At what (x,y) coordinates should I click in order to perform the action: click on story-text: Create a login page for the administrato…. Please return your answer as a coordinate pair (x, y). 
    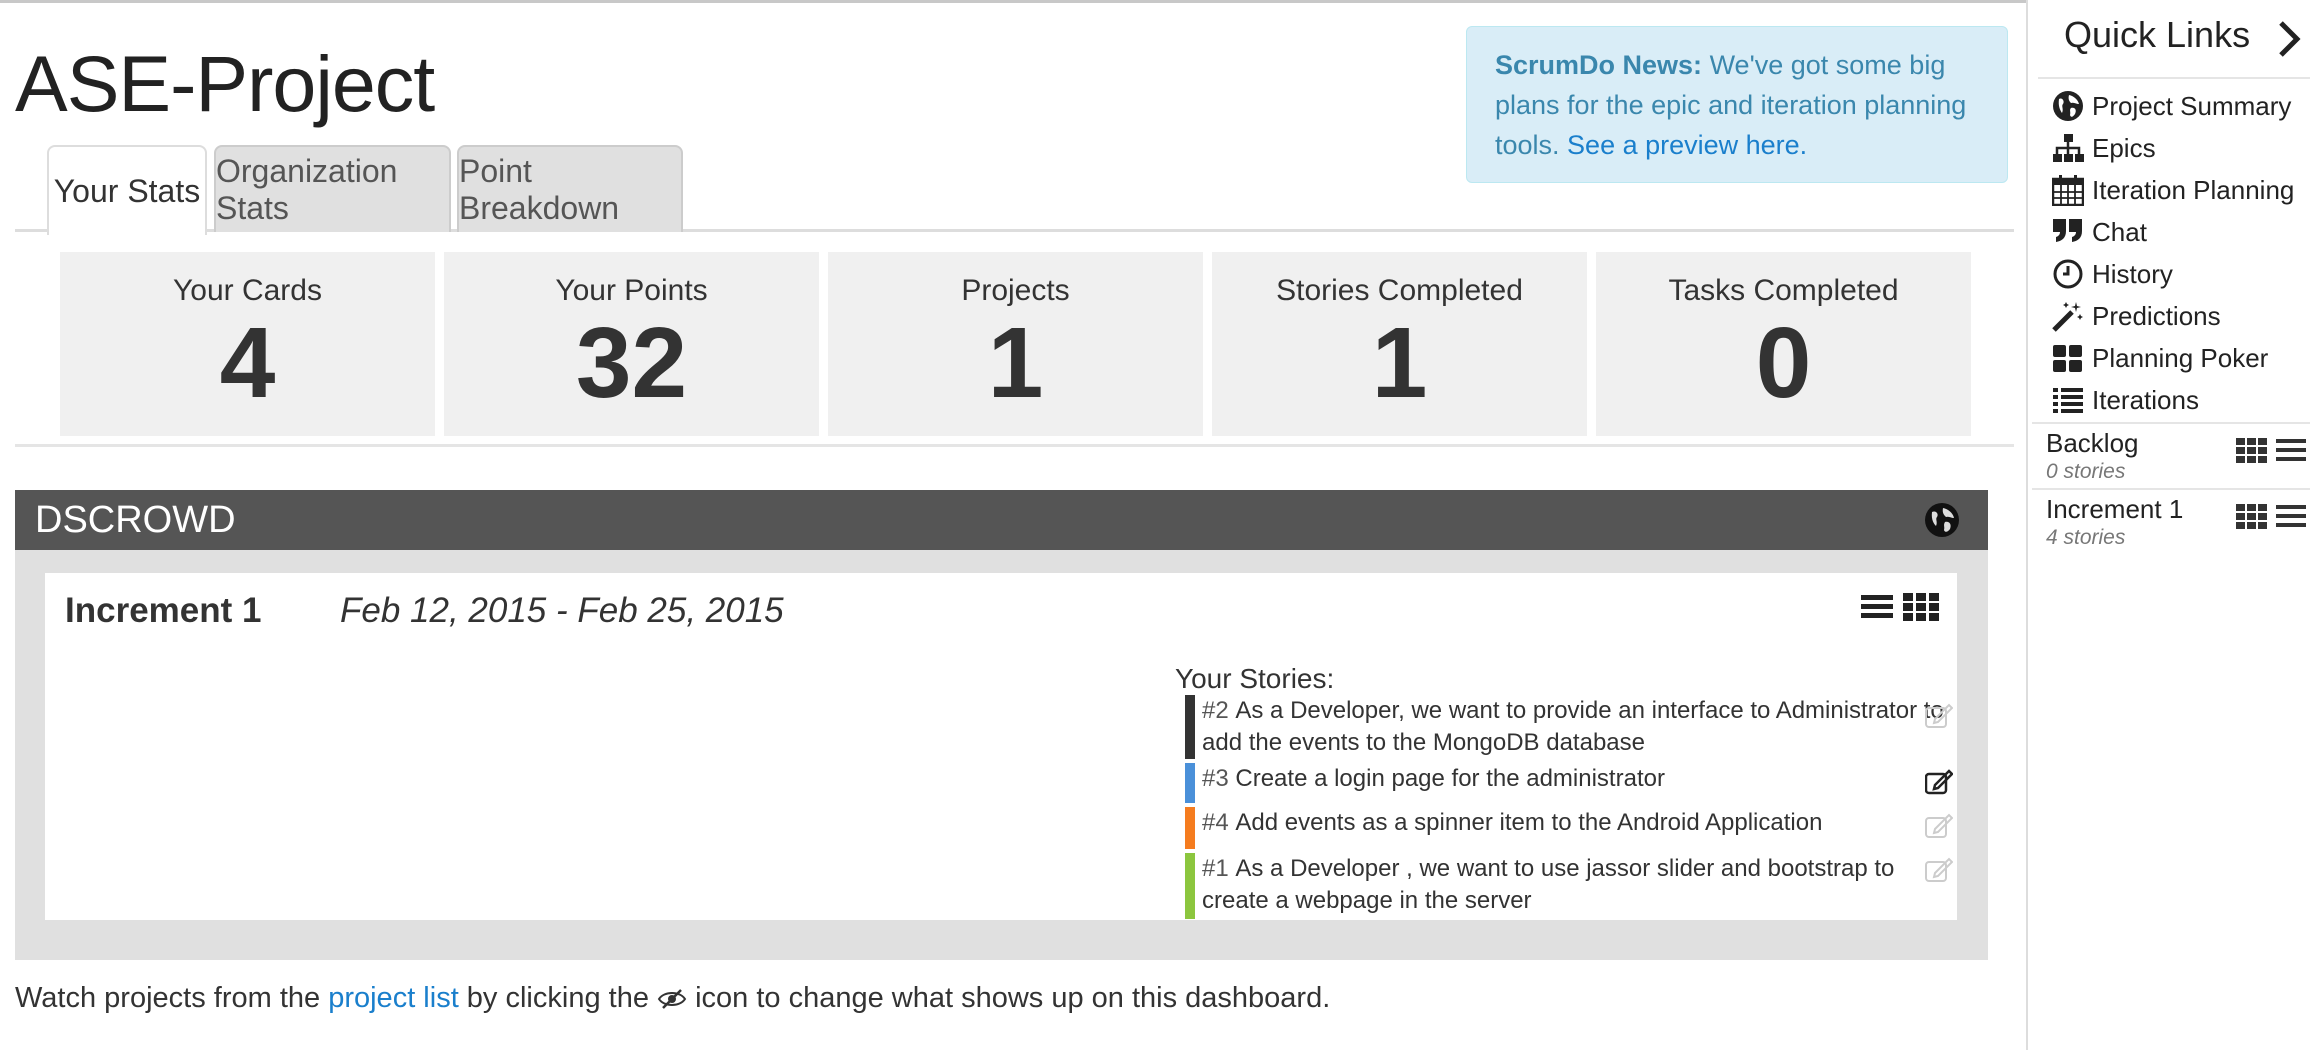
    Looking at the image, I should click on (1450, 778).